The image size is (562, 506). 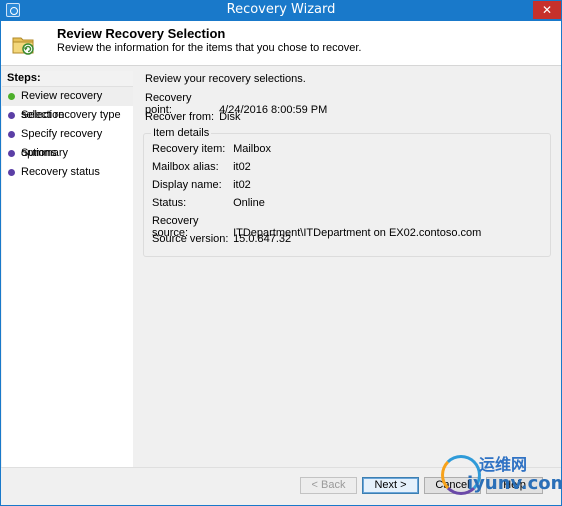 I want to click on step-review-recovery-selection: Review recovery selection, so click(x=67, y=104).